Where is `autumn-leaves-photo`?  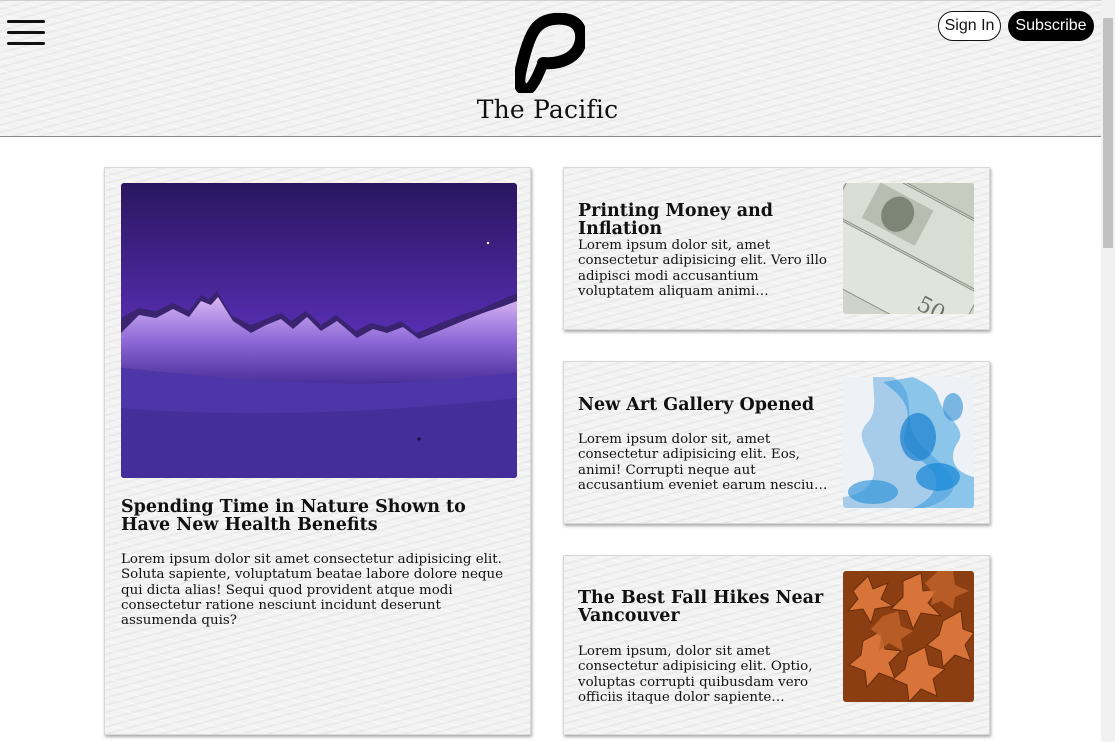 autumn-leaves-photo is located at coordinates (908, 636).